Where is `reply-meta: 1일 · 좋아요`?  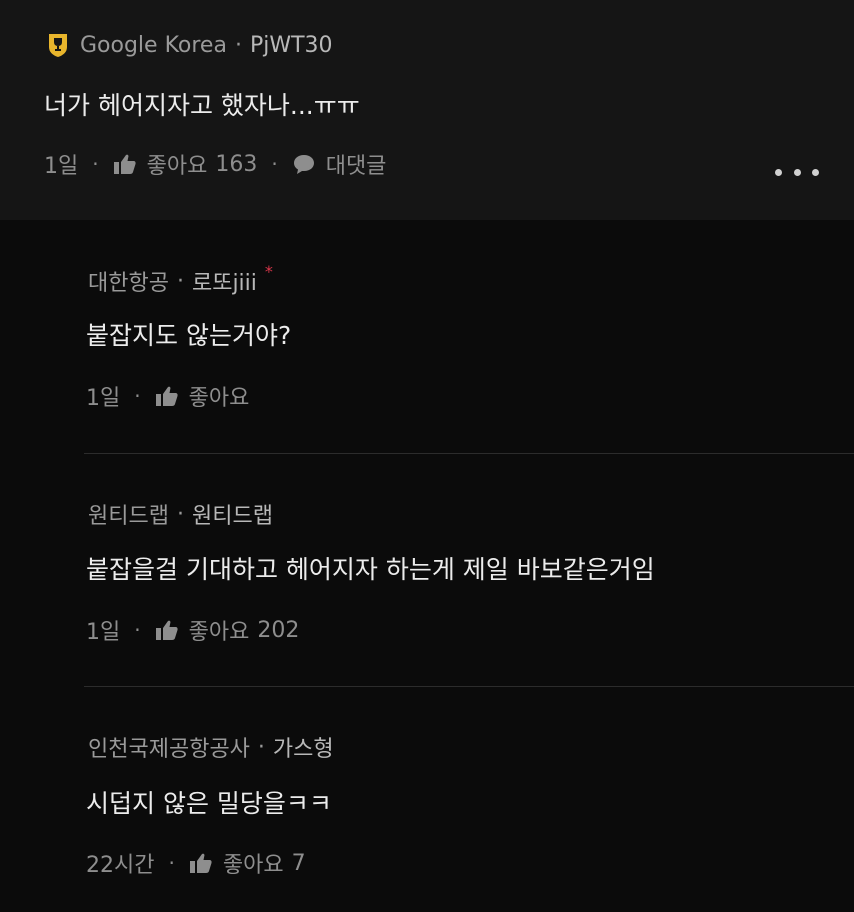
reply-meta: 1일 · 좋아요 is located at coordinates (167, 396).